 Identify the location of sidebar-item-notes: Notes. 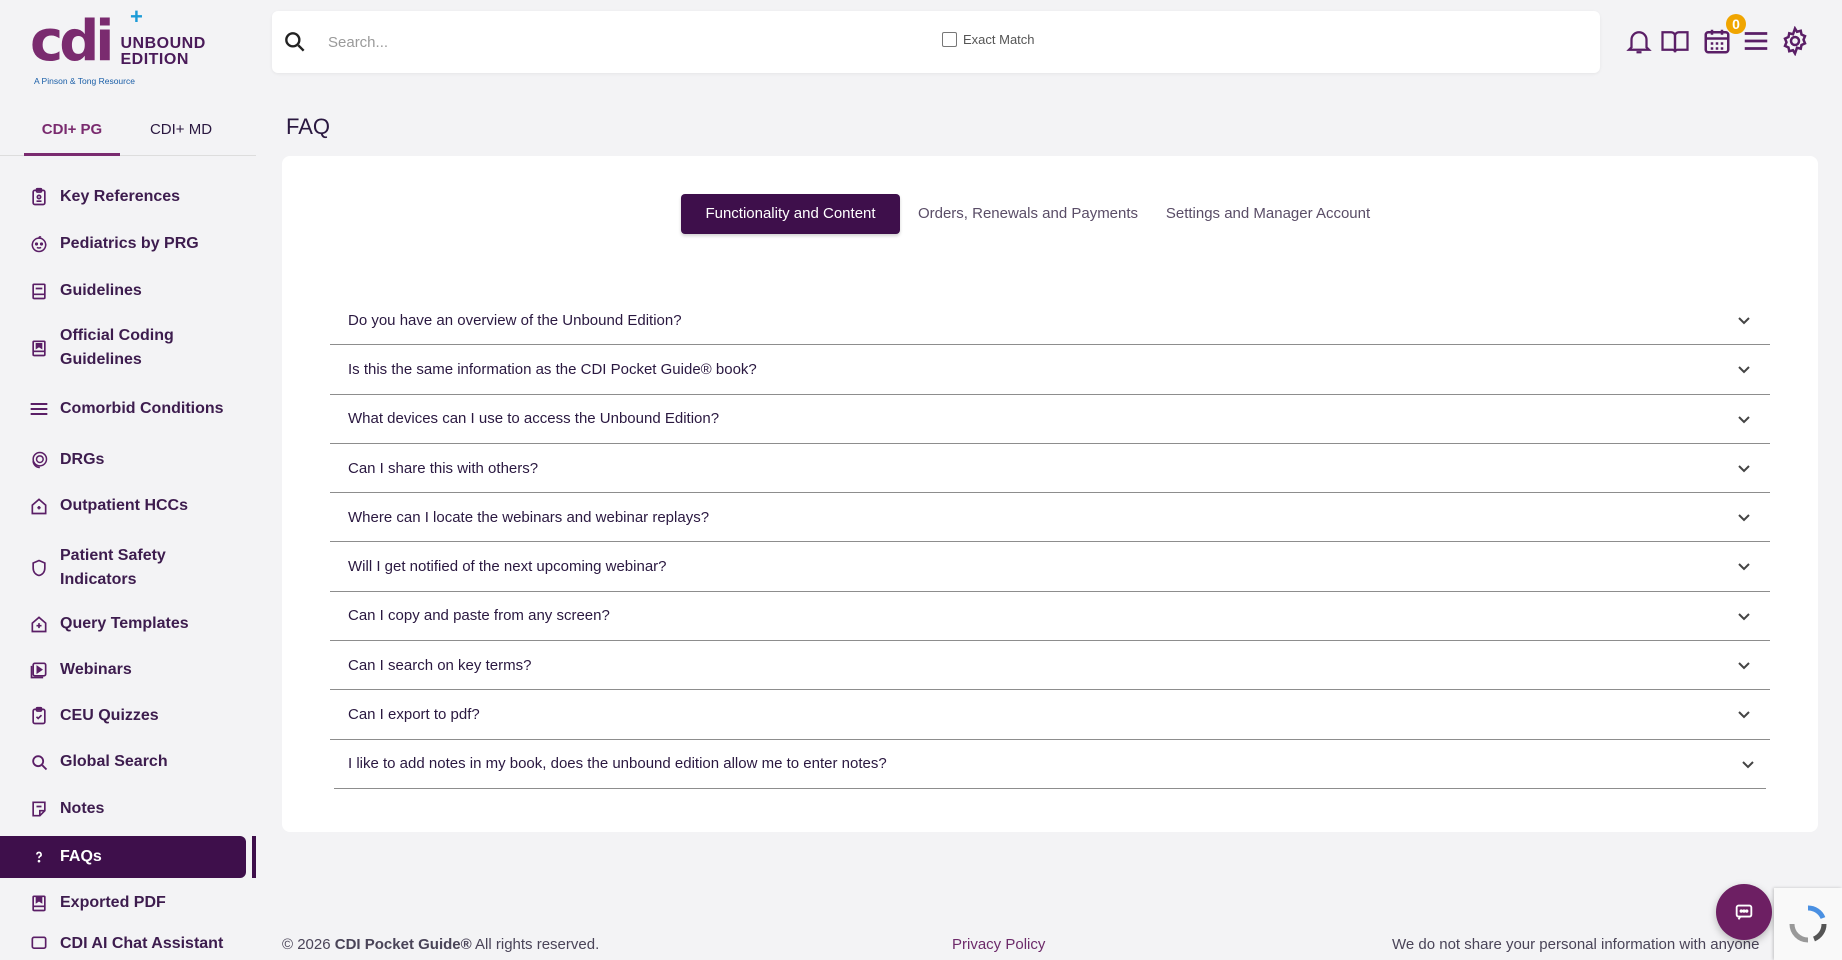
(124, 809).